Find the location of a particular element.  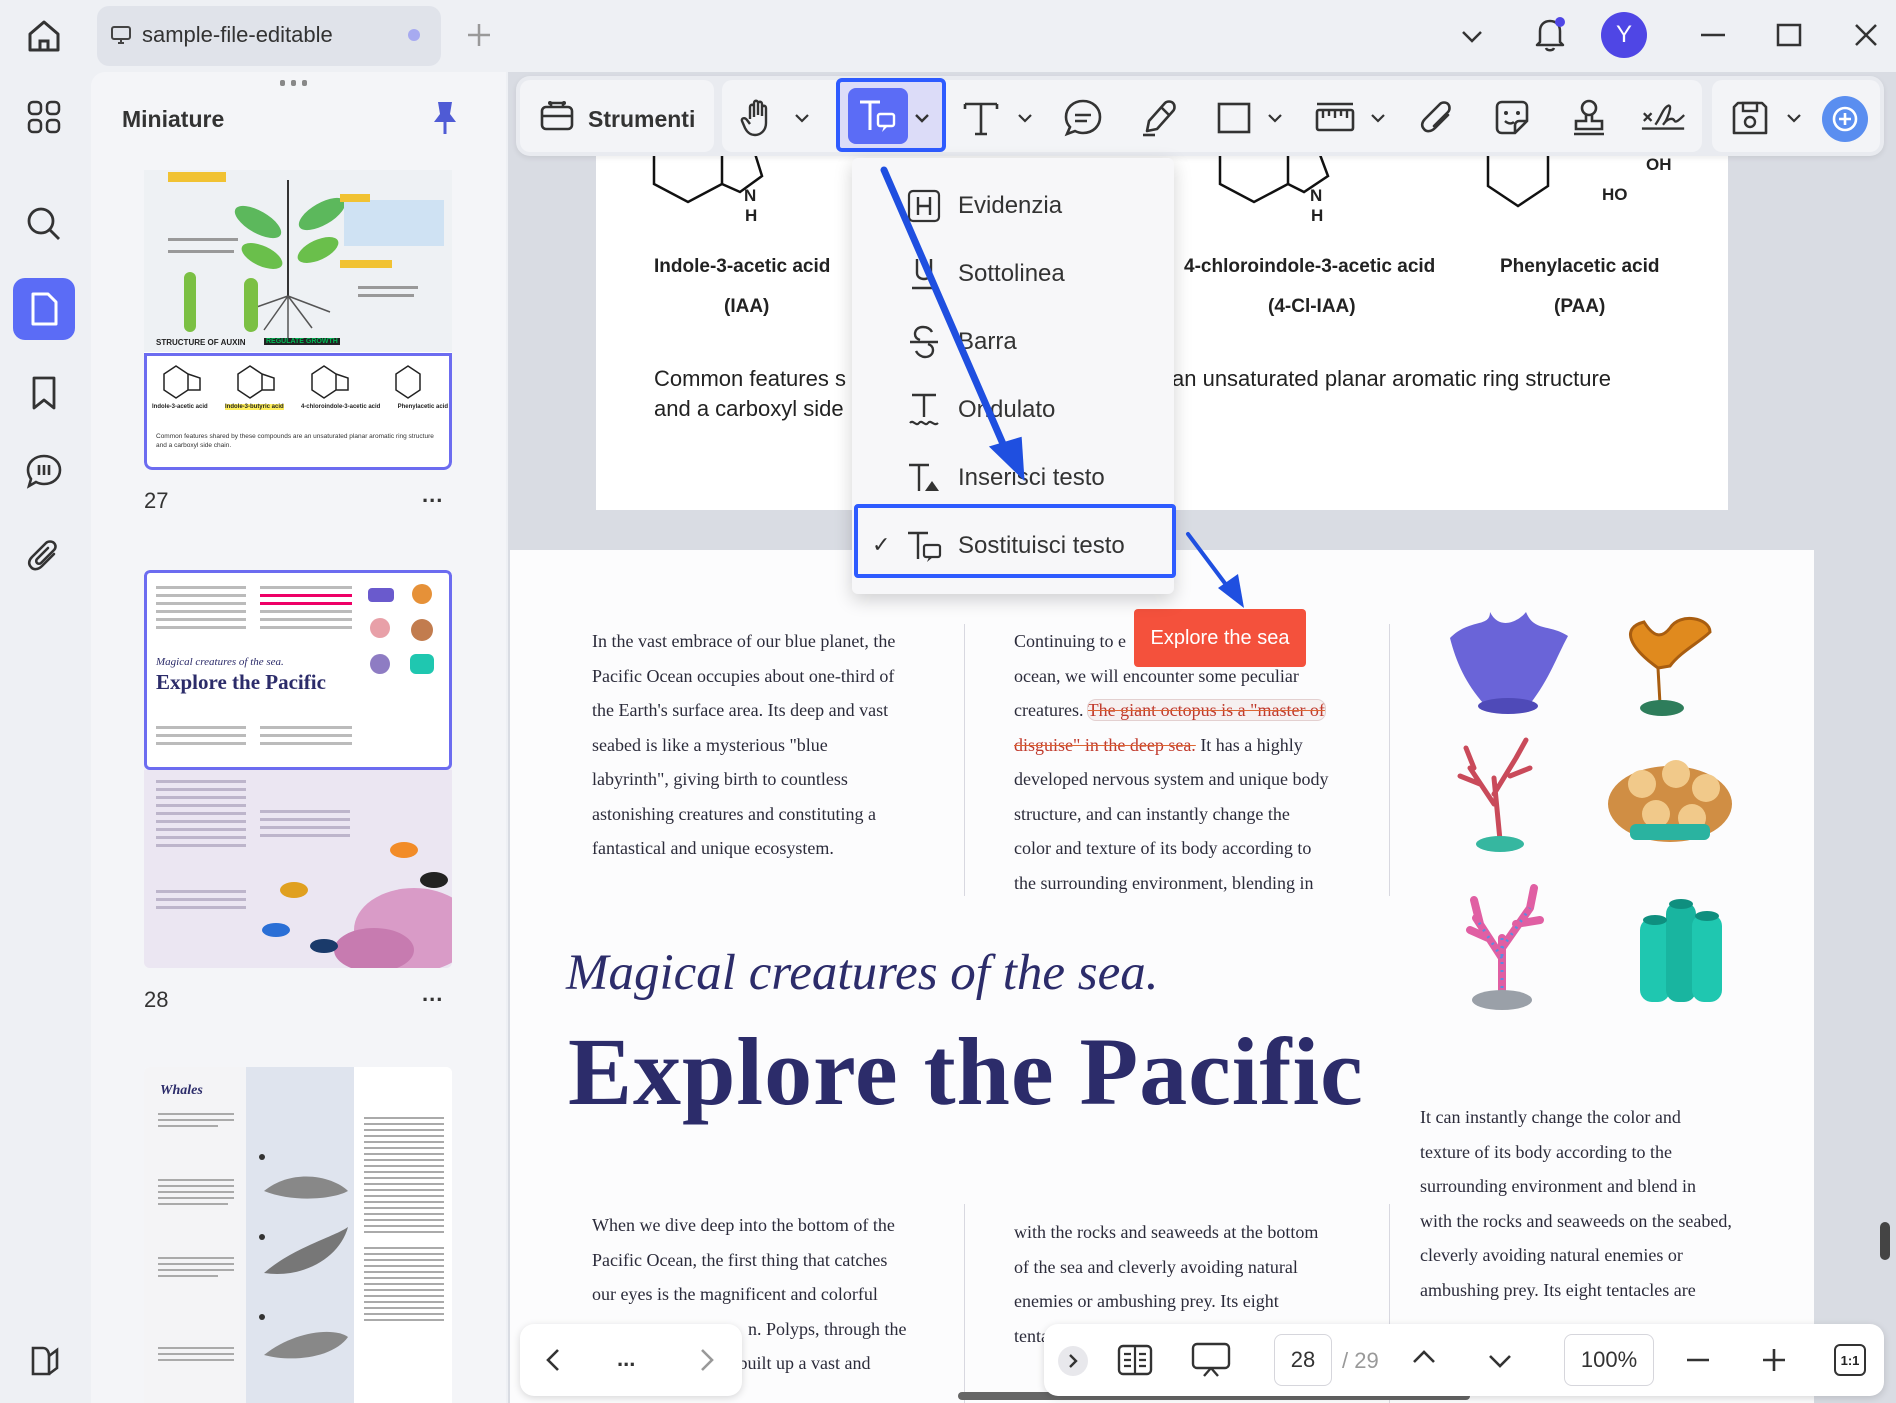

thumb27-label: Phenylacetic acid is located at coordinates (422, 407).